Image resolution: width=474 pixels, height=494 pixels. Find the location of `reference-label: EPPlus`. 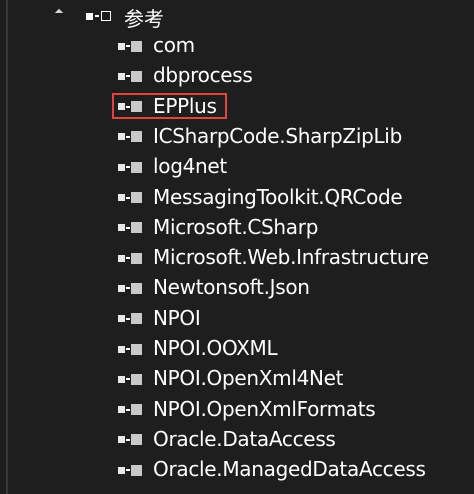

reference-label: EPPlus is located at coordinates (185, 105).